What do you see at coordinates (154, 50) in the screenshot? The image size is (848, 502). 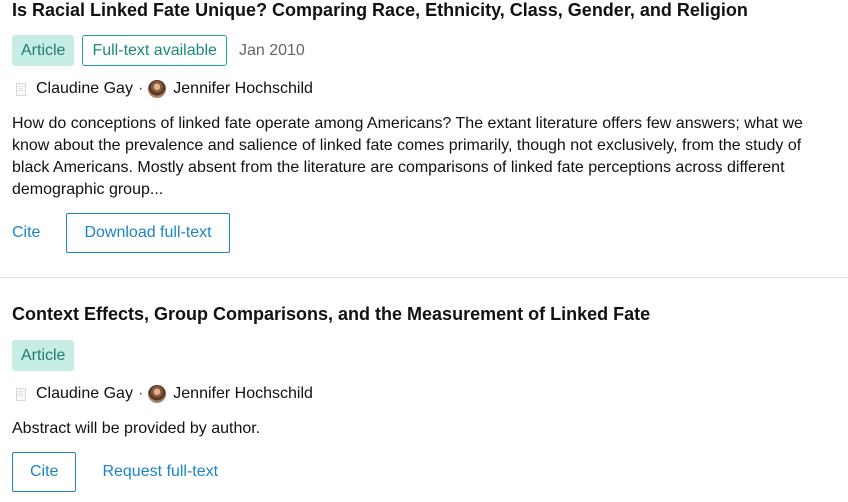 I see `fulltext-available-badge: Full-text available` at bounding box center [154, 50].